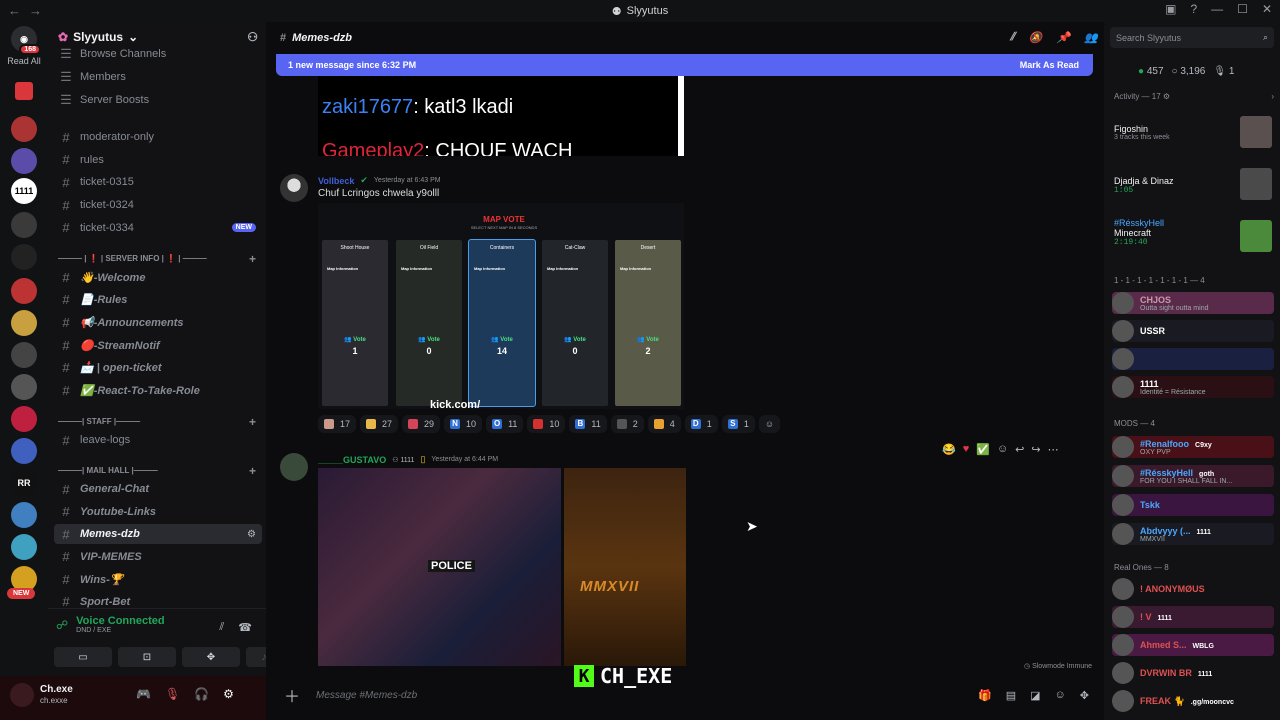 Image resolution: width=1280 pixels, height=720 pixels. I want to click on channel-item: # ✅-React-To-Take-Role, so click(158, 391).